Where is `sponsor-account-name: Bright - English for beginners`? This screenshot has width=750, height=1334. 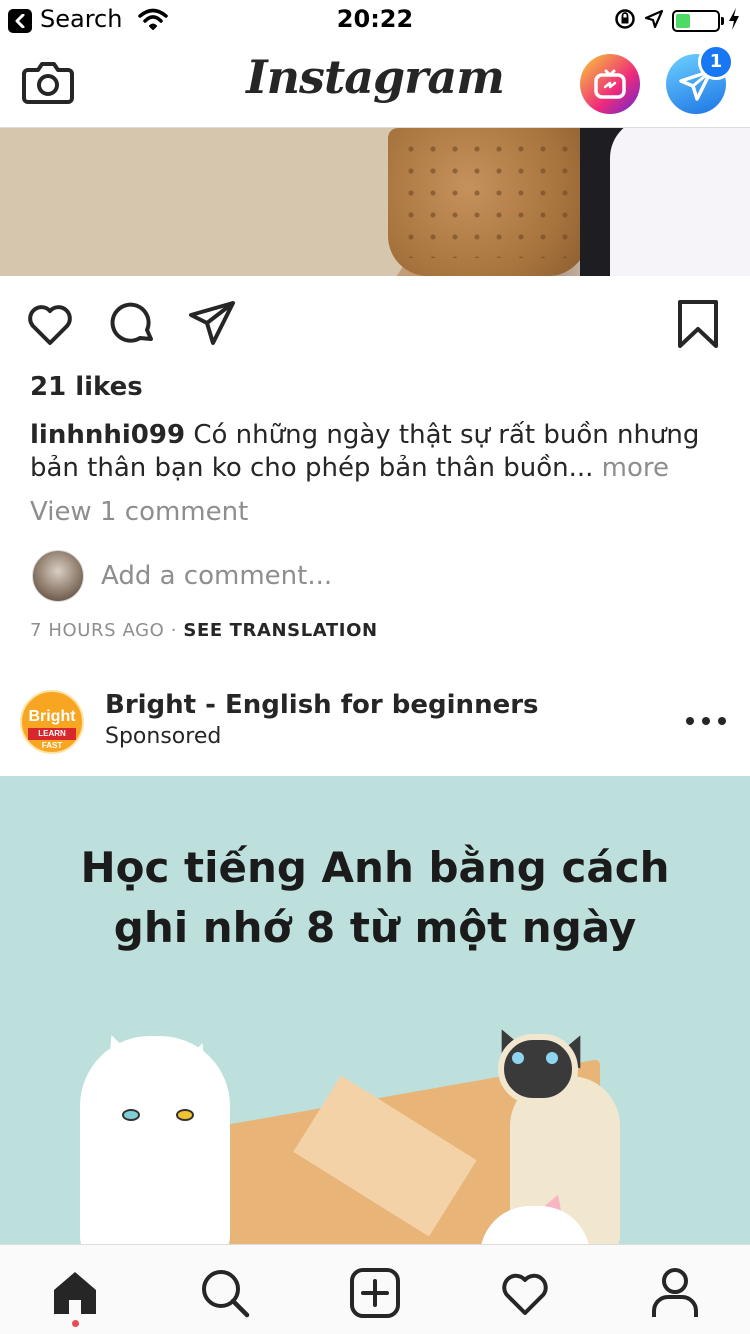 sponsor-account-name: Bright - English for beginners is located at coordinates (322, 705).